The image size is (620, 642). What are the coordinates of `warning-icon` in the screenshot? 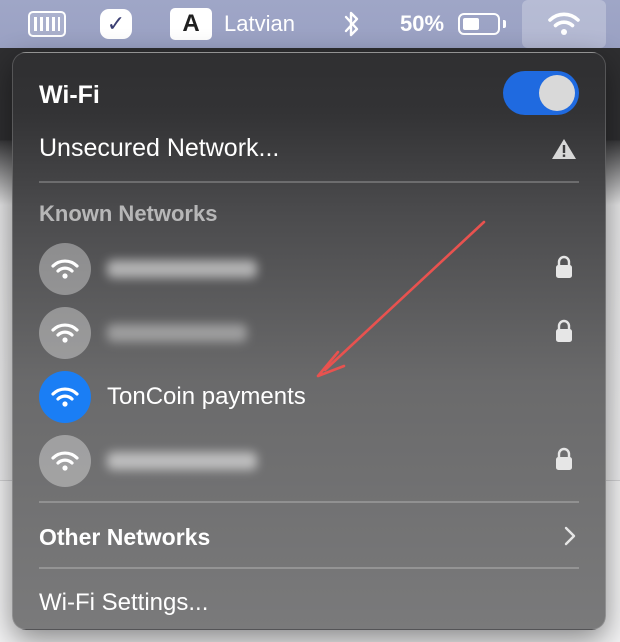 It's located at (564, 149).